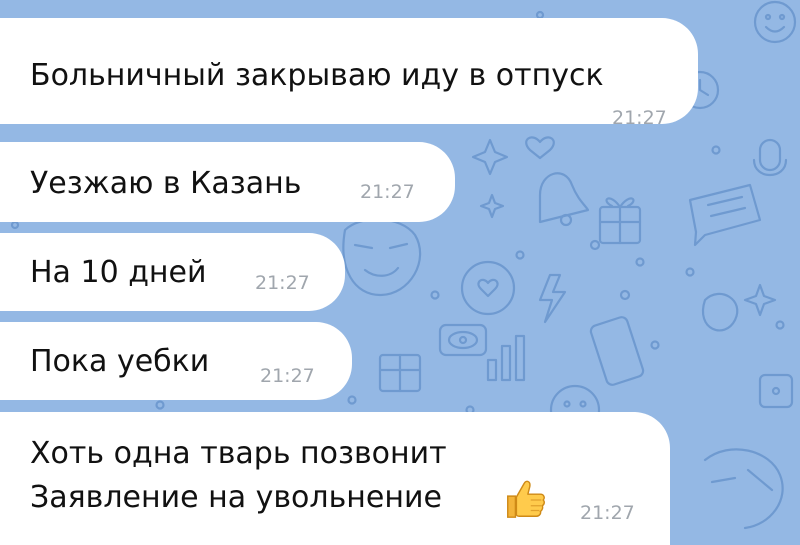 This screenshot has height=545, width=800. What do you see at coordinates (775, 22) in the screenshot?
I see `smile-icon` at bounding box center [775, 22].